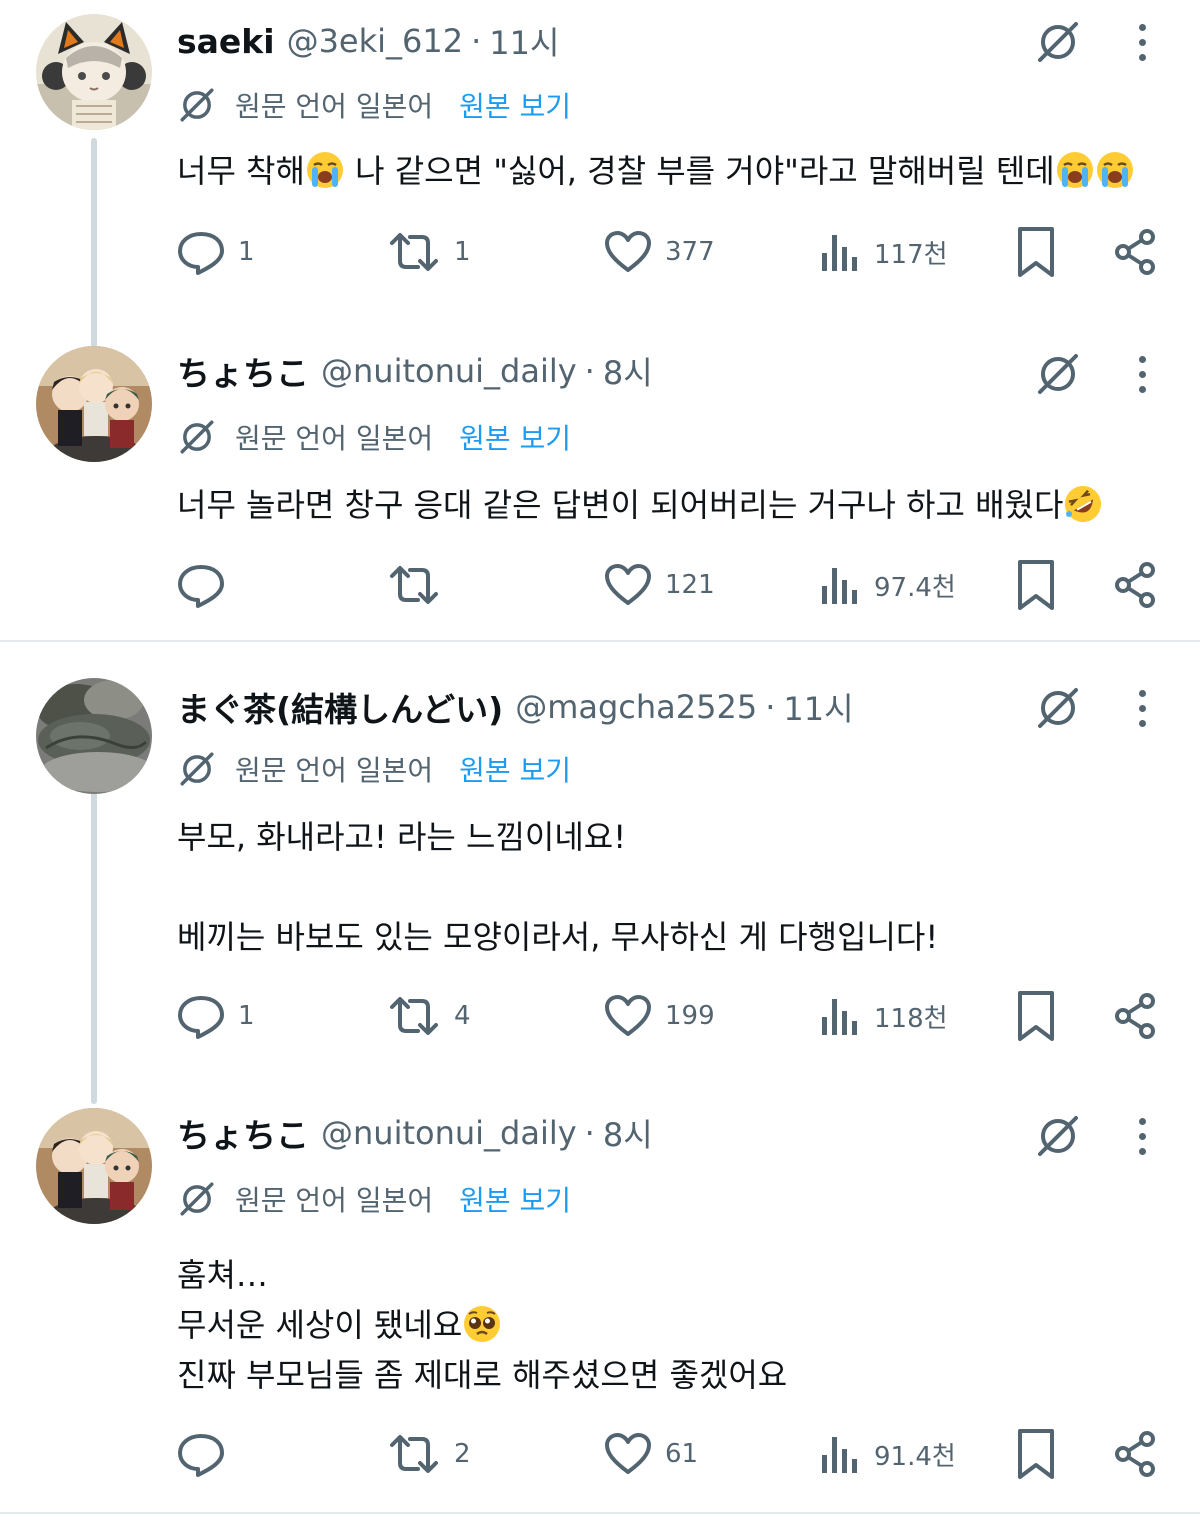 Image resolution: width=1200 pixels, height=1518 pixels. I want to click on like-count: 61, so click(682, 1454).